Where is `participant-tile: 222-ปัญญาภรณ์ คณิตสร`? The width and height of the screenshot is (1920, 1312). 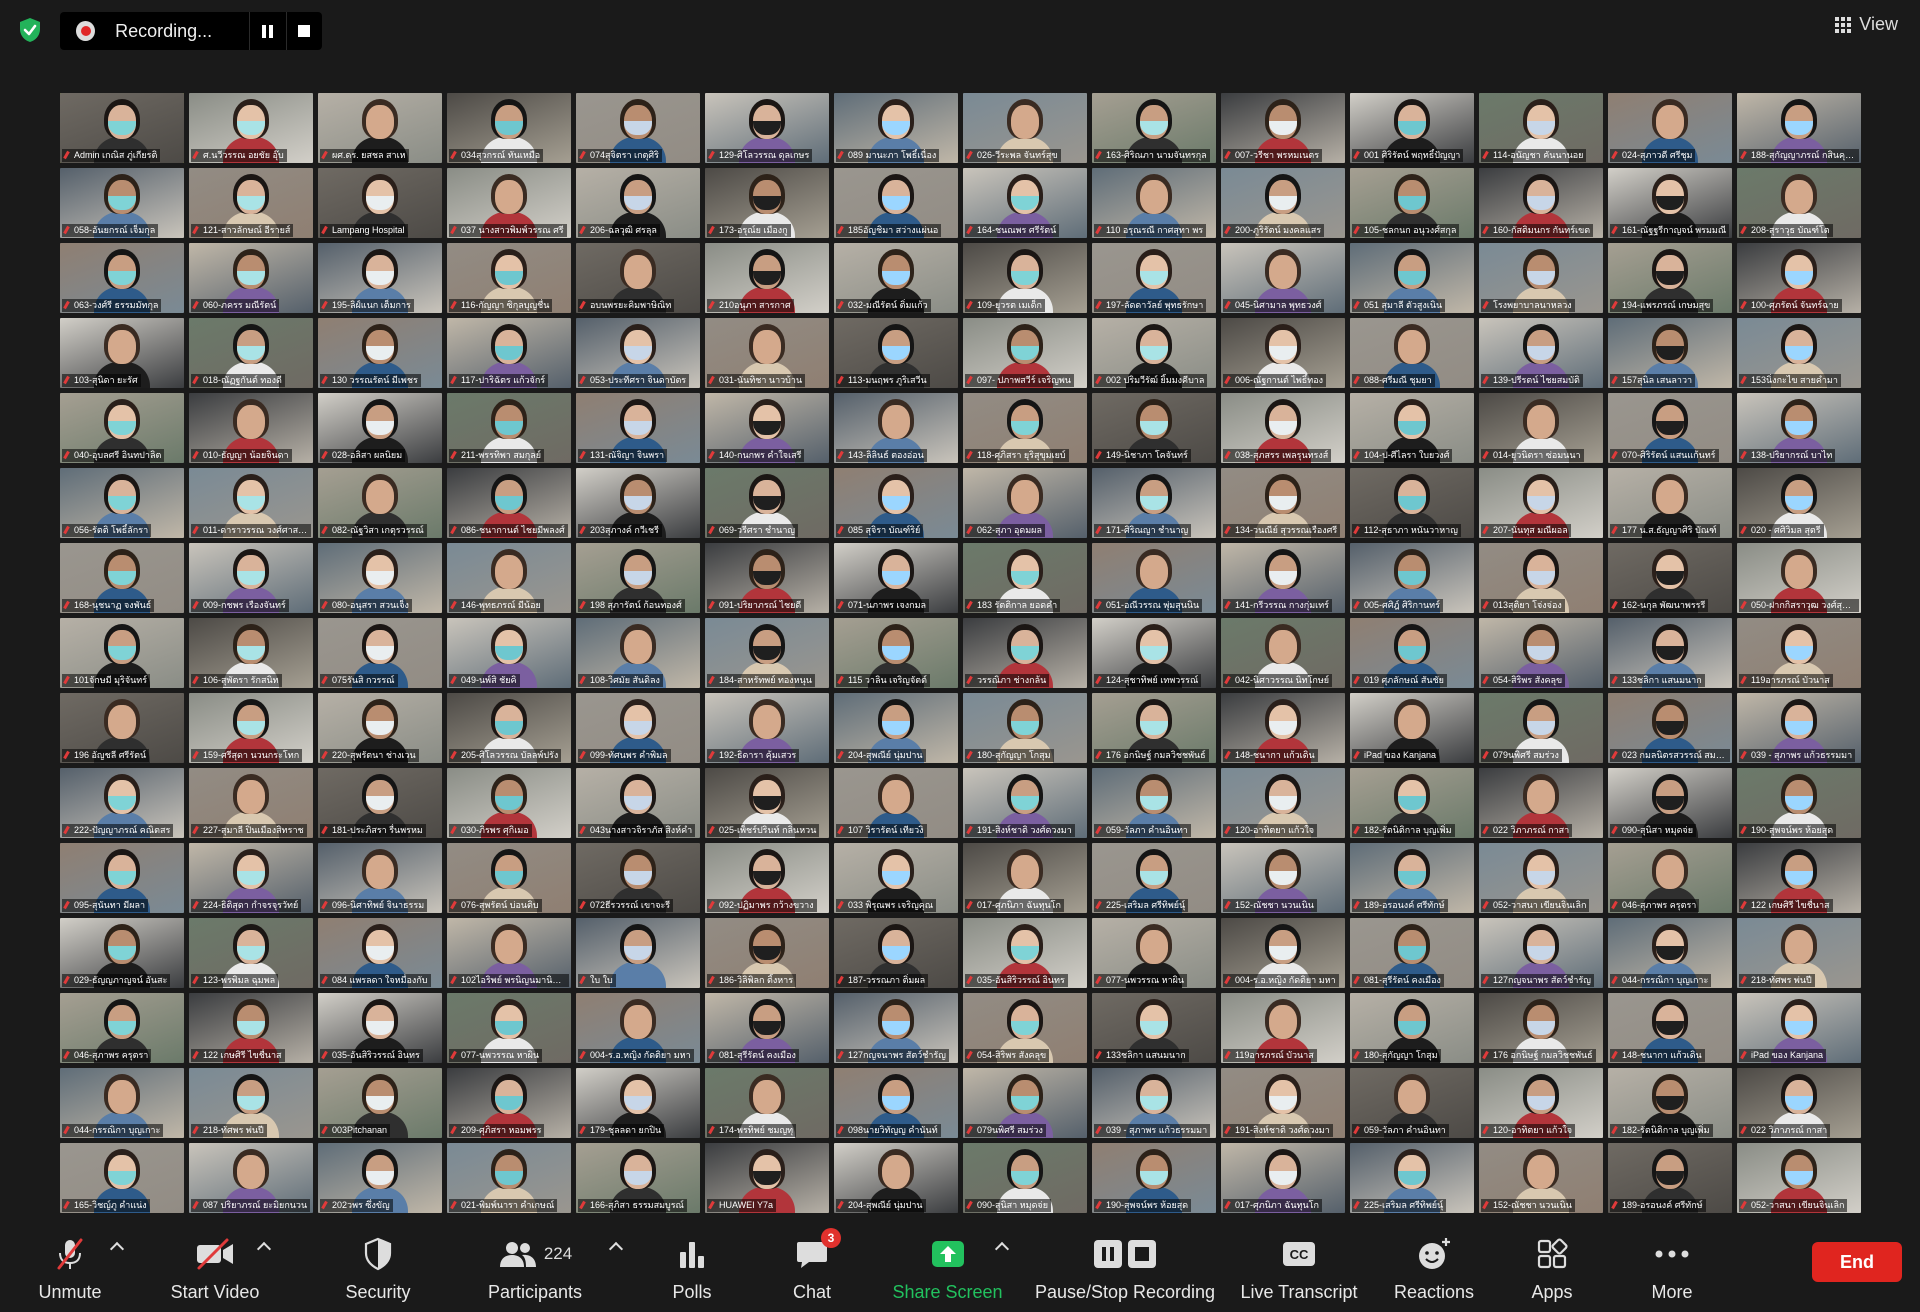
participant-tile: 222-ปัญญาภรณ์ คณิตสร is located at coordinates (122, 803).